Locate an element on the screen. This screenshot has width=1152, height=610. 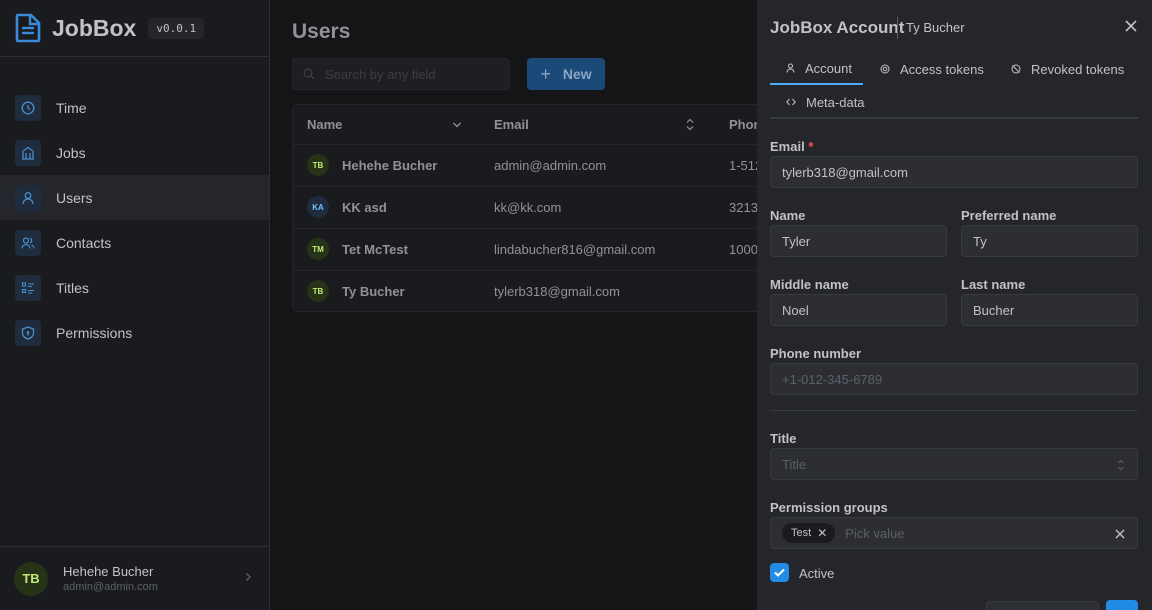
plus-icon: + is located at coordinates (545, 73).